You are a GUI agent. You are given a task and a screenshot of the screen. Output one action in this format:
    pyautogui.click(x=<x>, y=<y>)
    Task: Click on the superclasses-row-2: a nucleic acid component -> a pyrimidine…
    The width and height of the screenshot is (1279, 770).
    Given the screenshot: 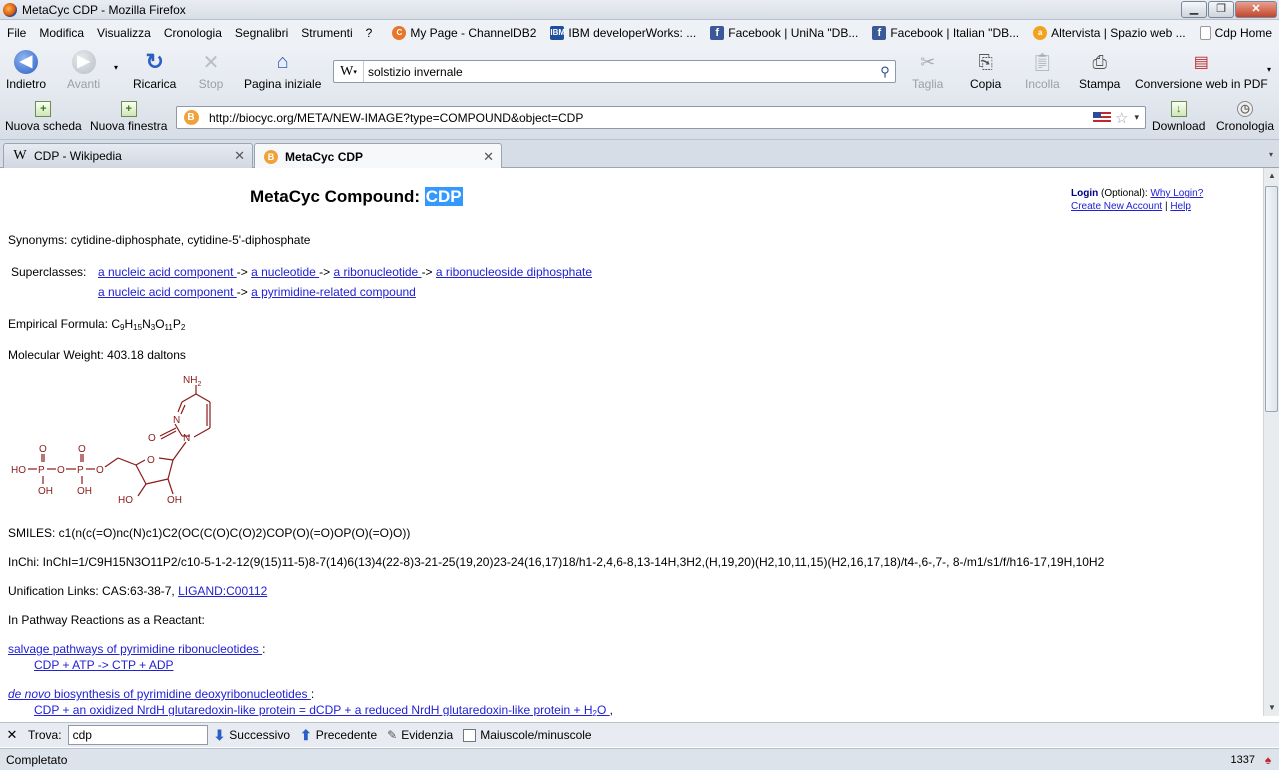 What is the action you would take?
    pyautogui.click(x=257, y=292)
    